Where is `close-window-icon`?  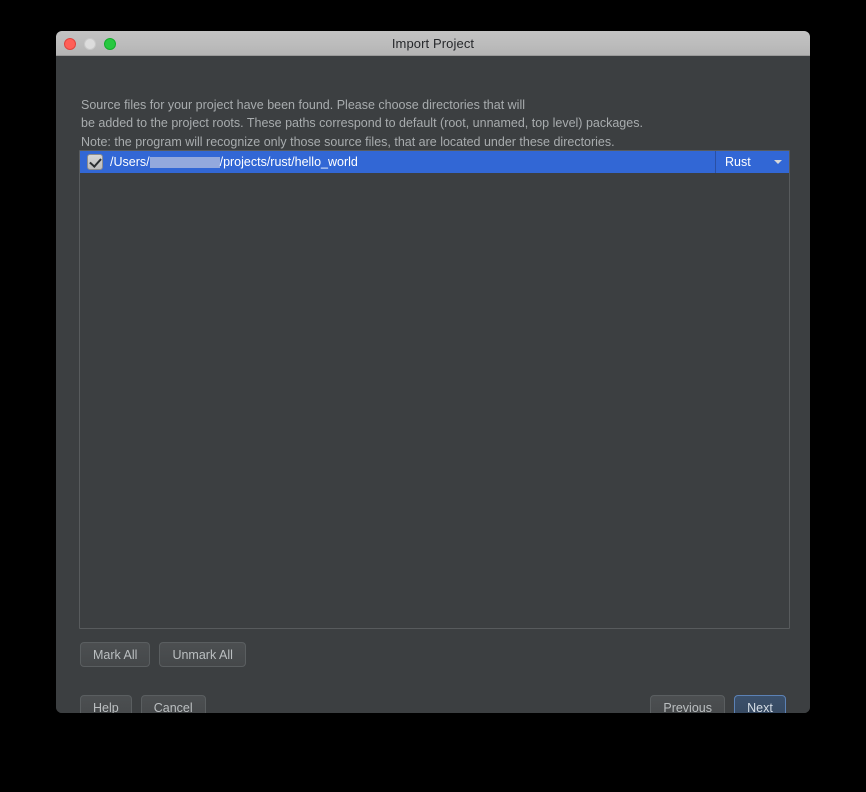
close-window-icon is located at coordinates (70, 43).